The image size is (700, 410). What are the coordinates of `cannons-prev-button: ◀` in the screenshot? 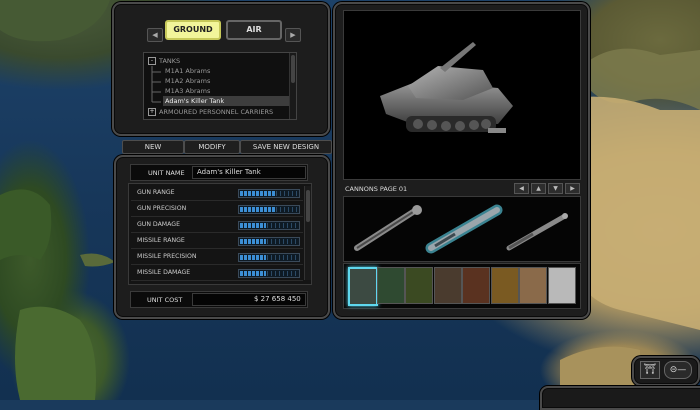 It's located at (521, 188).